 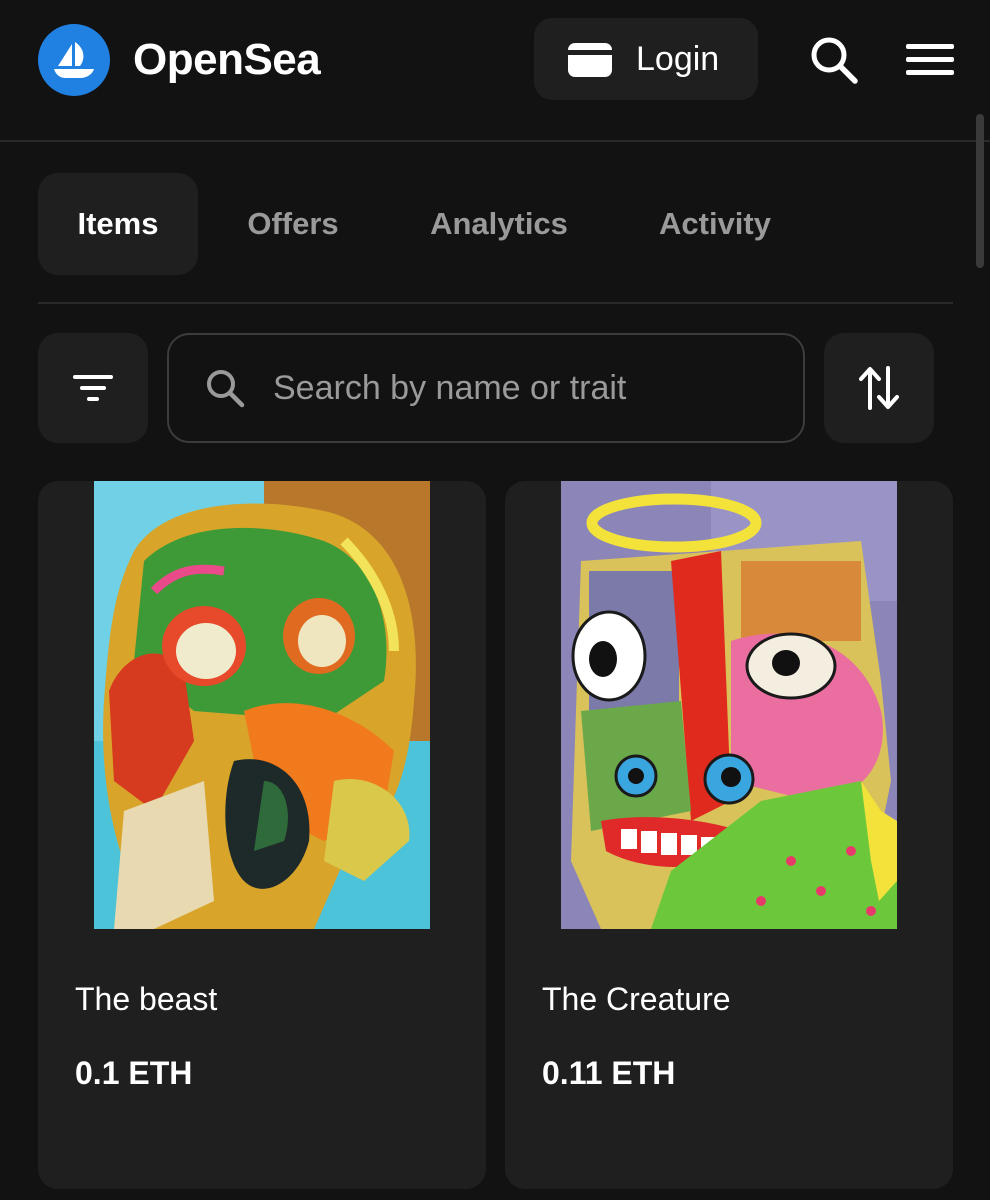 What do you see at coordinates (74, 60) in the screenshot?
I see `opensea-logo-icon` at bounding box center [74, 60].